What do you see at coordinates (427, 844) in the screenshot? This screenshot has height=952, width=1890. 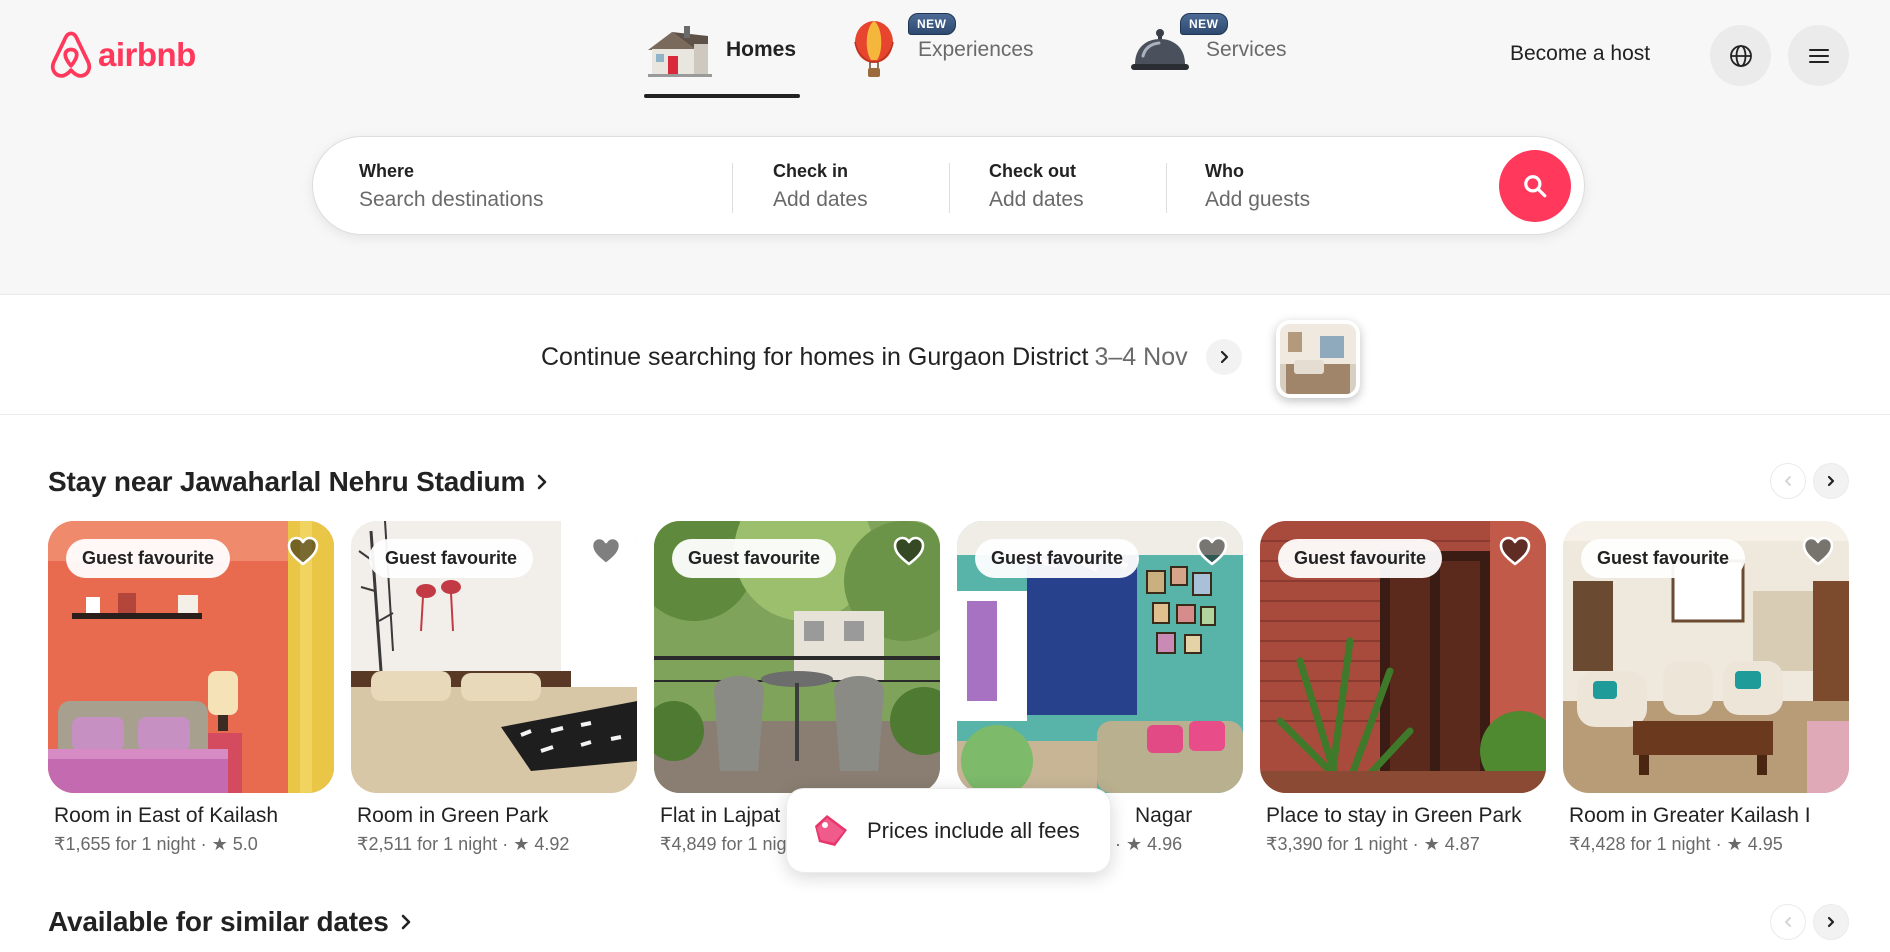 I see `listing-price: ₹2,511 for 1 night` at bounding box center [427, 844].